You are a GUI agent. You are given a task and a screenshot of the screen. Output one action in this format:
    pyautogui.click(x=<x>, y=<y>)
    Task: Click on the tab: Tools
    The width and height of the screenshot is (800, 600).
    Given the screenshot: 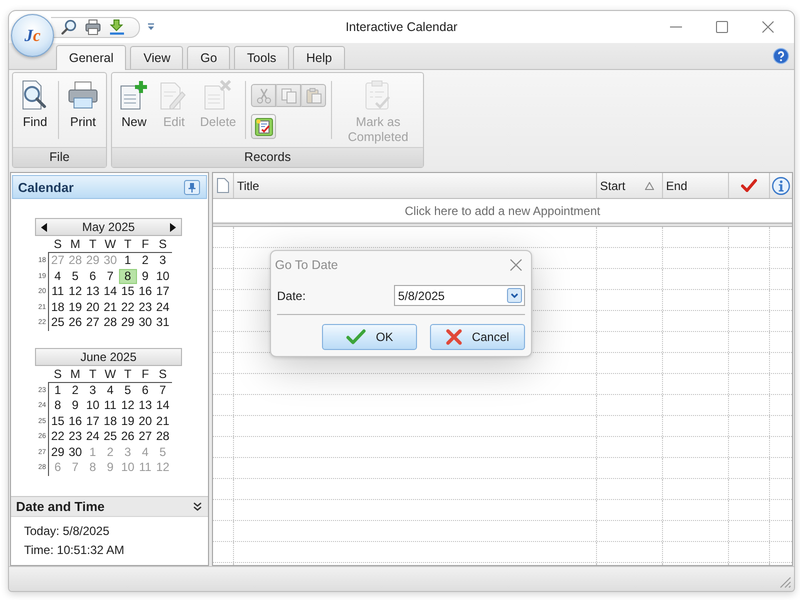 What is the action you would take?
    pyautogui.click(x=262, y=57)
    